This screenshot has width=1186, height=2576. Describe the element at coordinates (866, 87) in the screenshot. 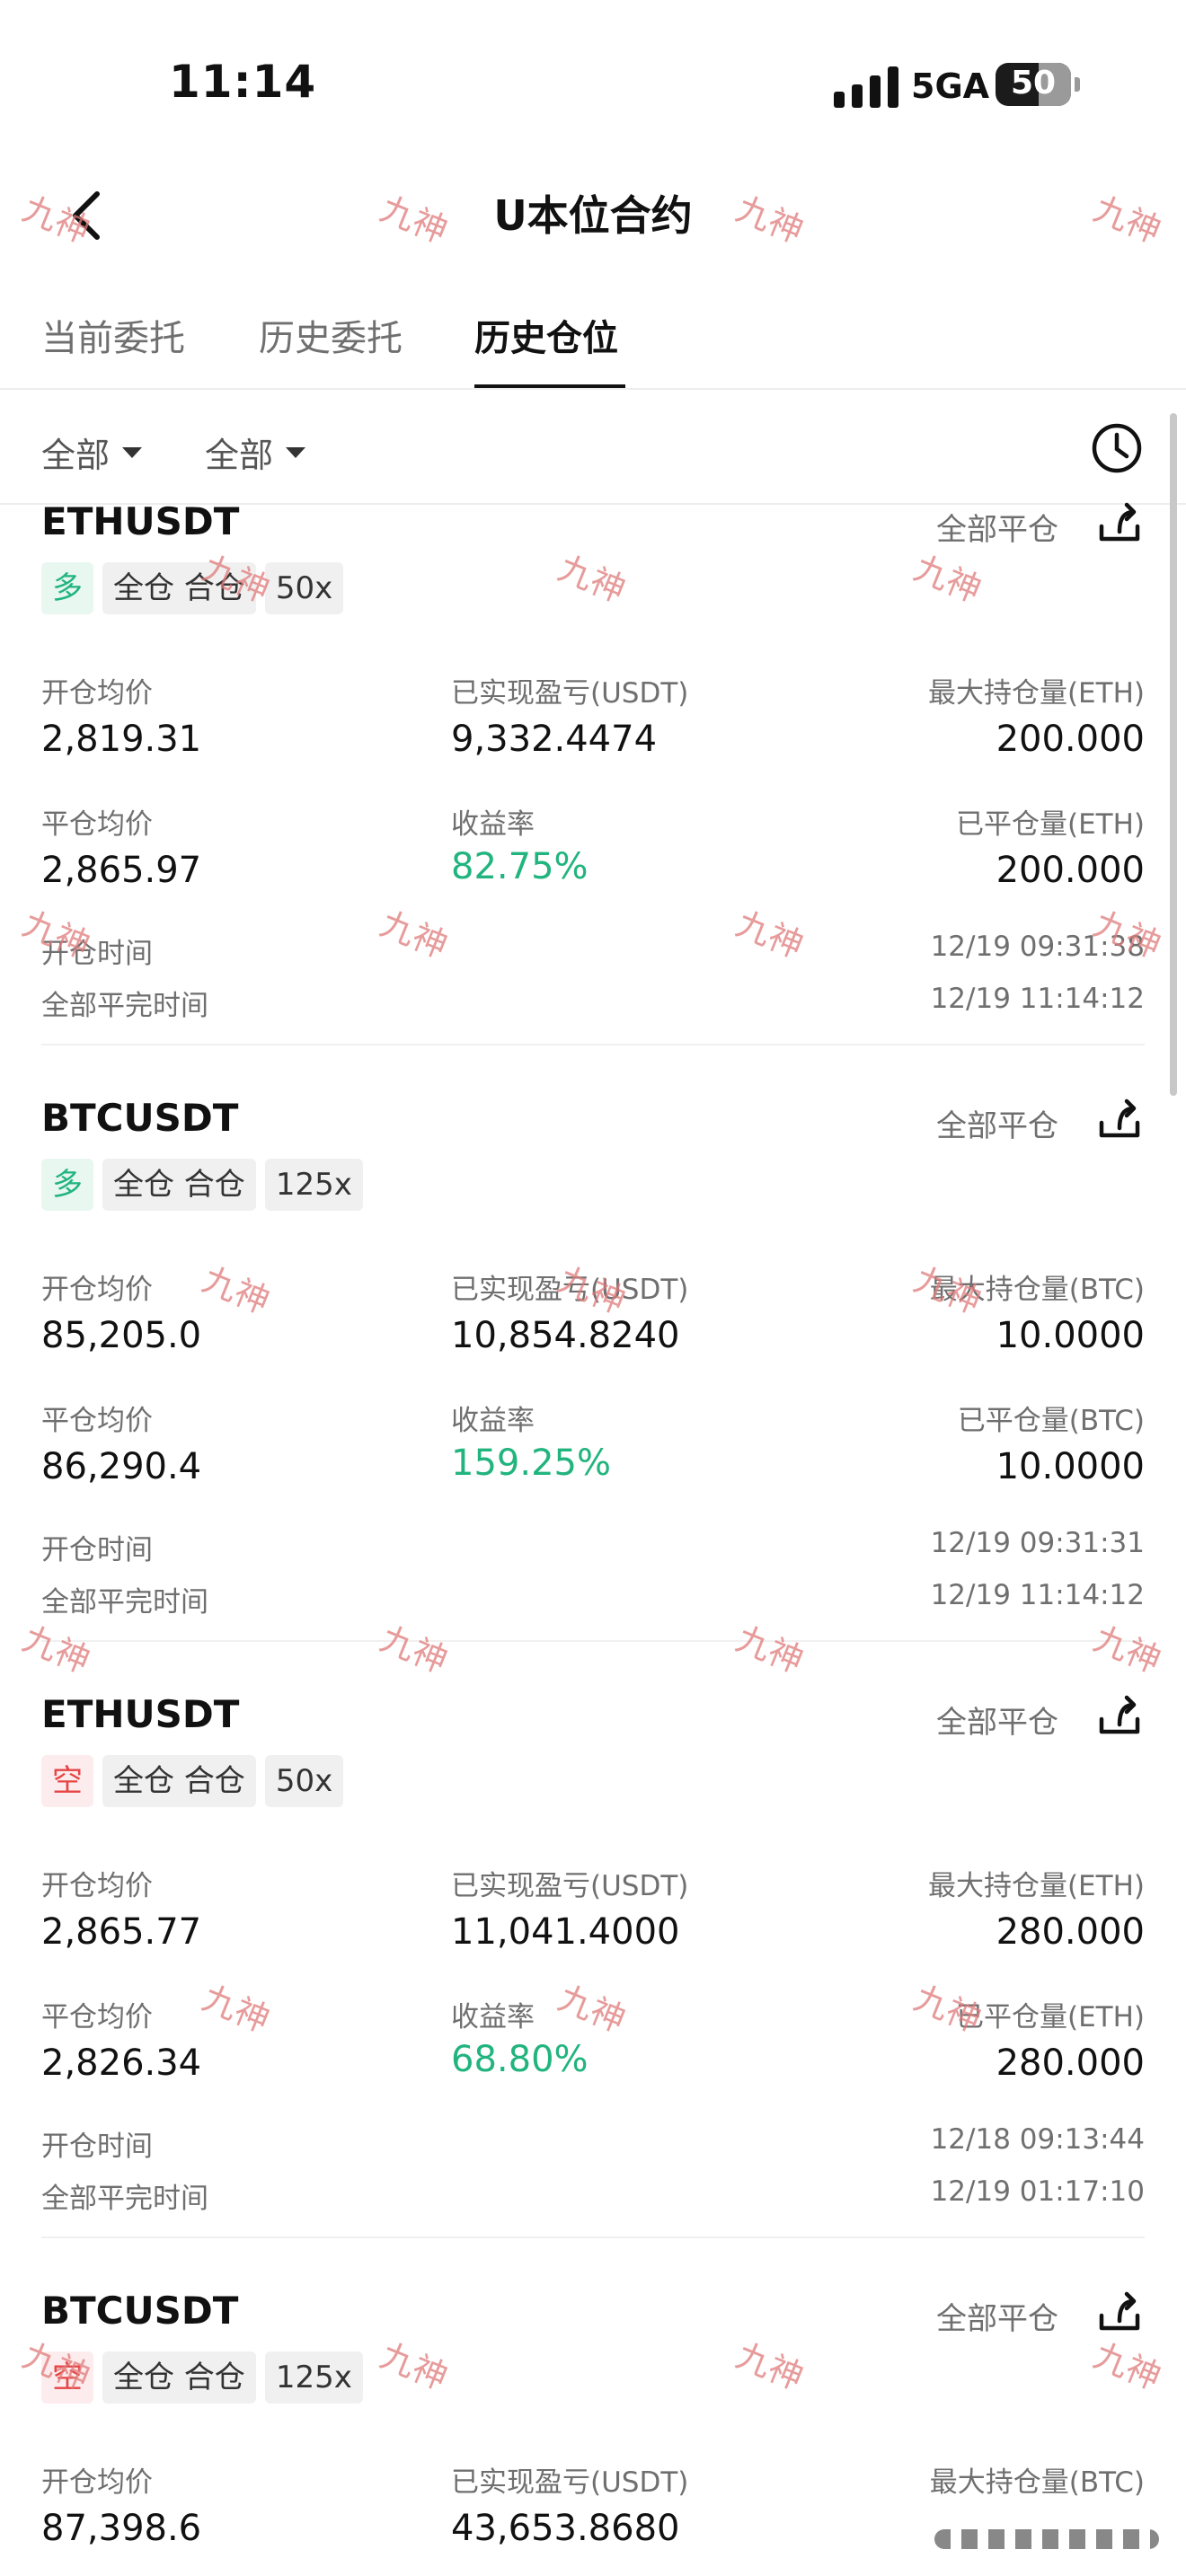

I see `signal-icon` at that location.